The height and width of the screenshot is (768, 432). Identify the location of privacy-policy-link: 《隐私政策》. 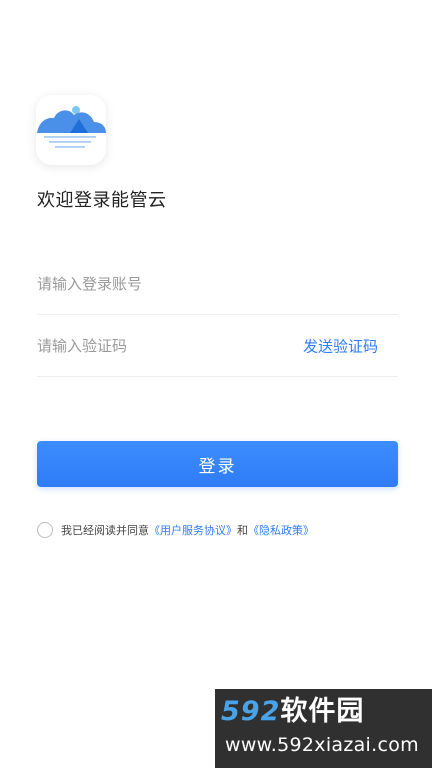
(281, 530).